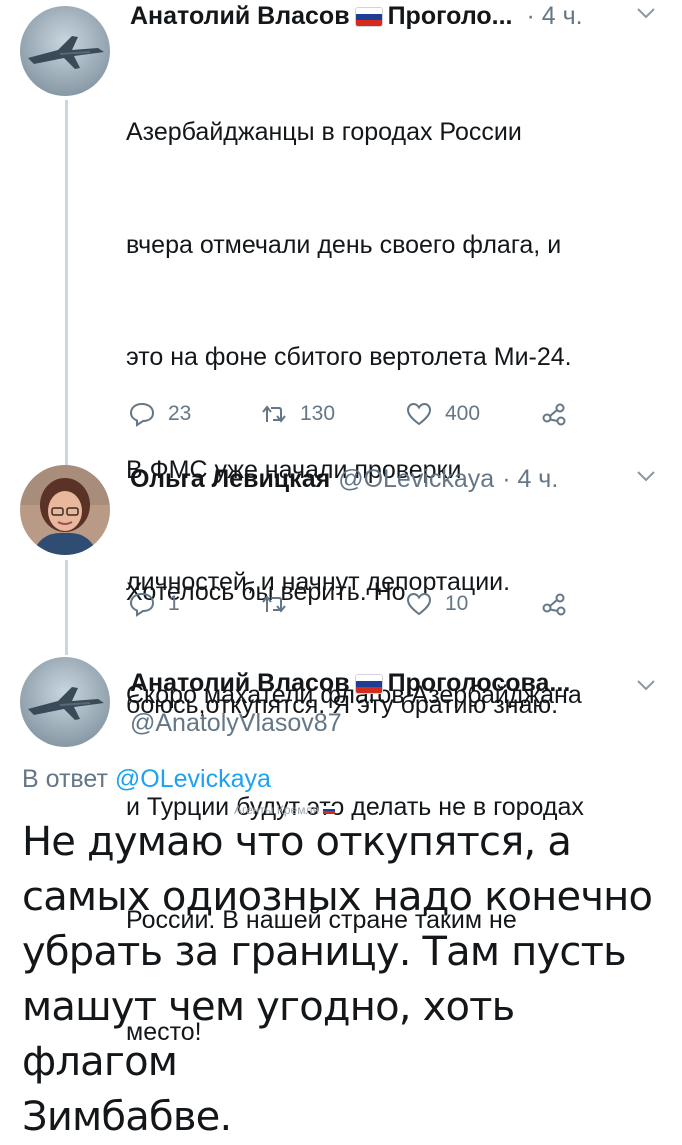  I want to click on reply-context: В ответ @OLevickaya, so click(146, 779).